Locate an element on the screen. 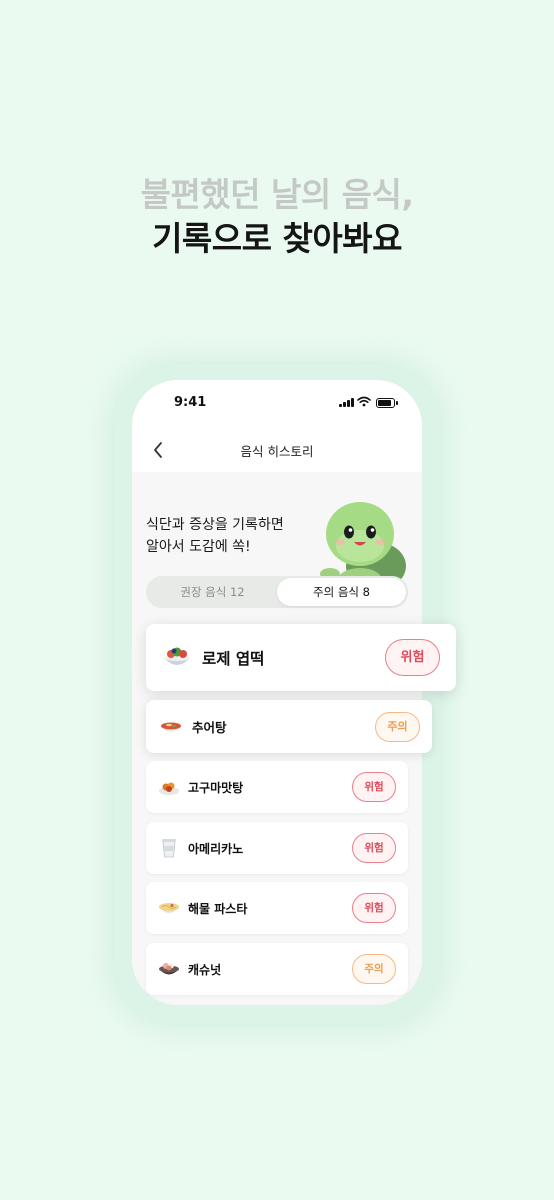 This screenshot has width=554, height=1200. food-name: 고구마맛탕 is located at coordinates (216, 787).